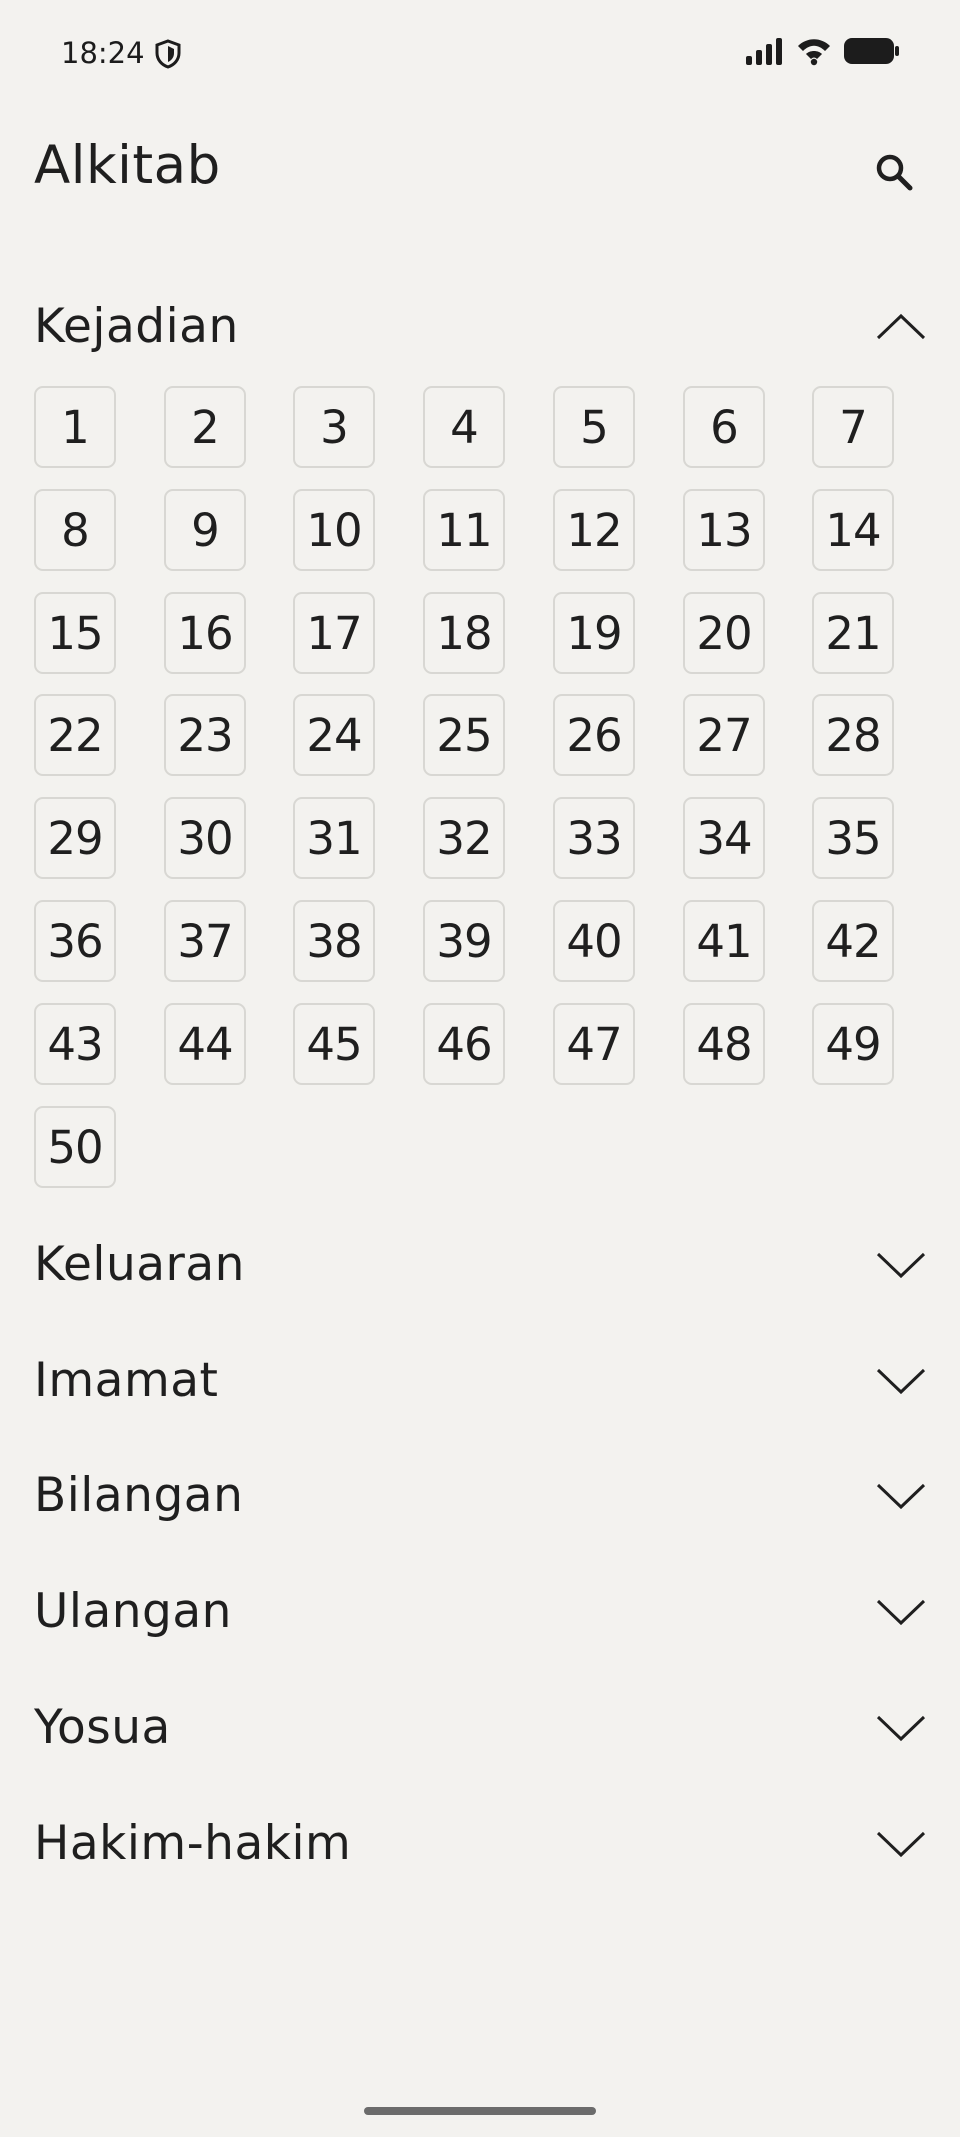 This screenshot has height=2137, width=960. I want to click on wifi-icon, so click(814, 52).